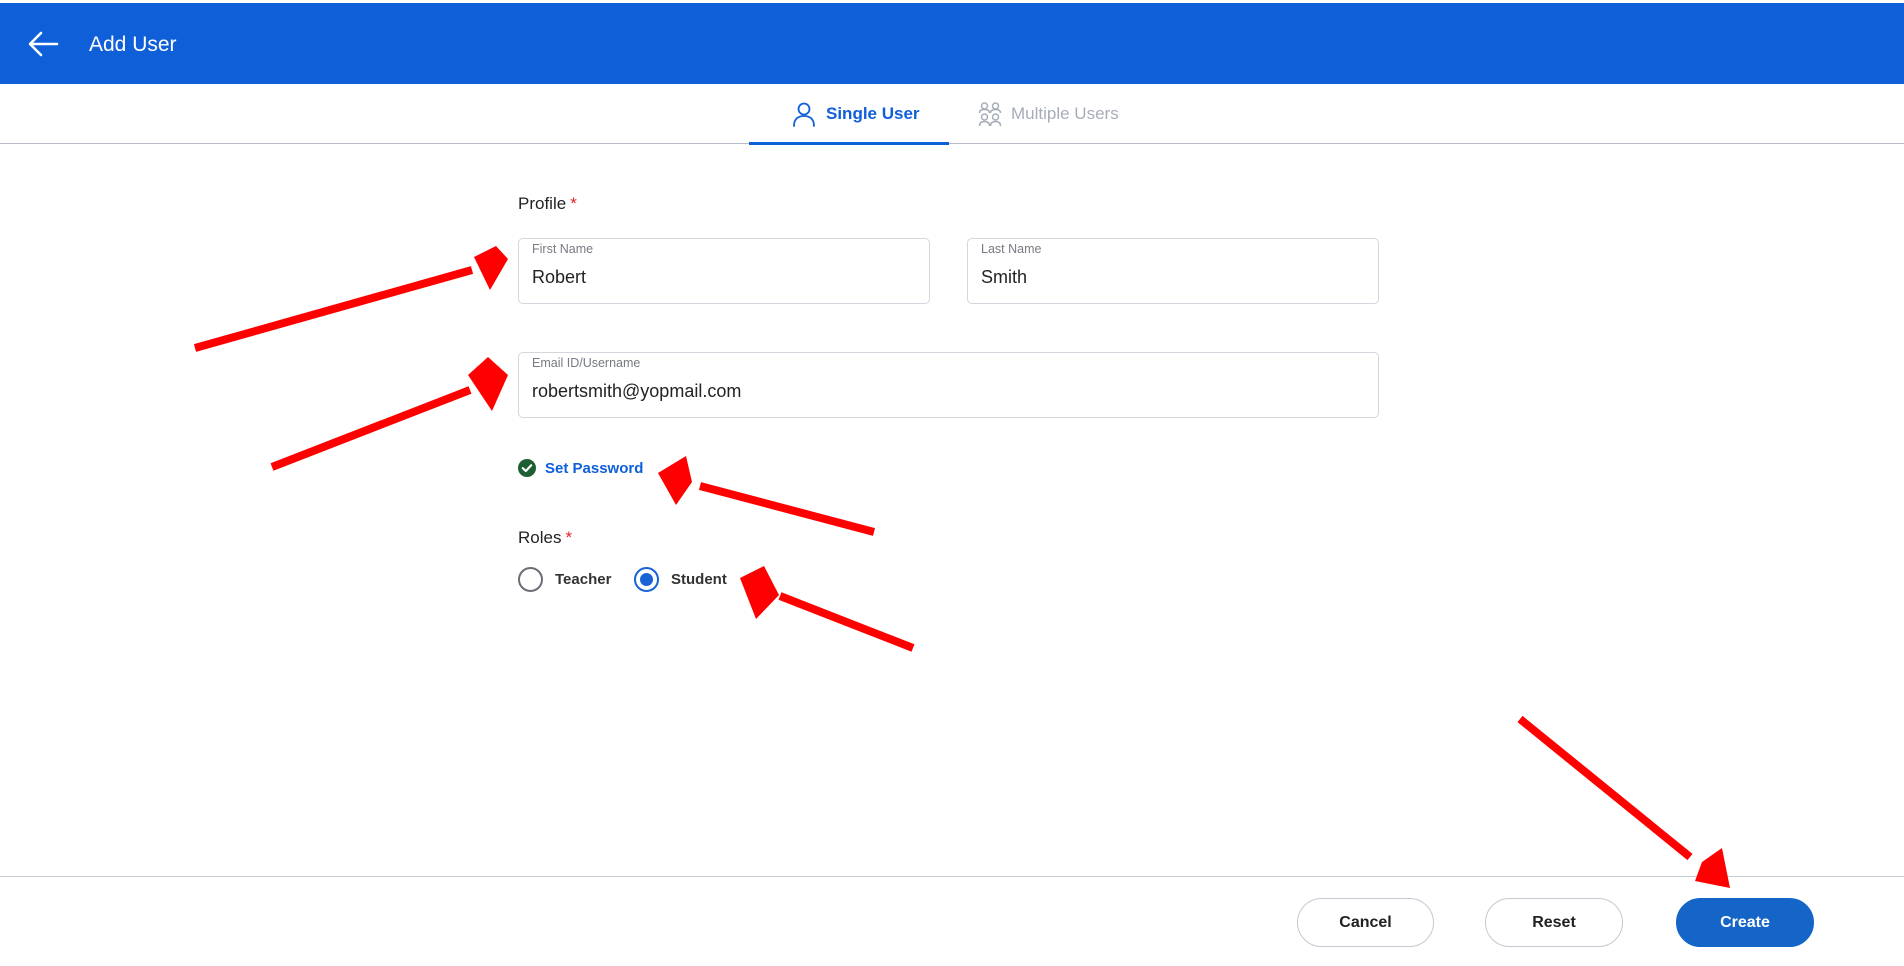  I want to click on active-tab-indicator, so click(849, 143).